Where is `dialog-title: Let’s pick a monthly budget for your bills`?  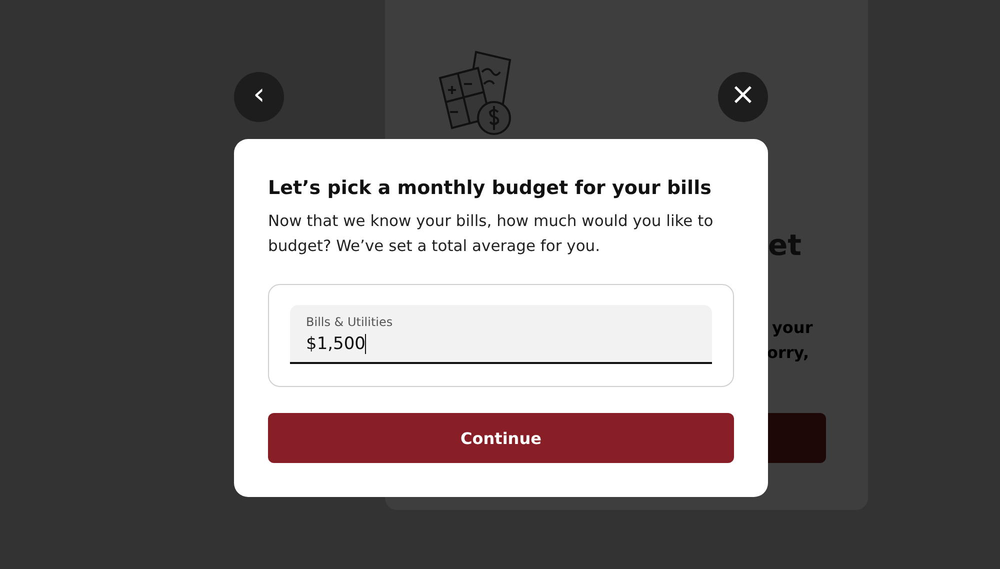 dialog-title: Let’s pick a monthly budget for your bills is located at coordinates (490, 188).